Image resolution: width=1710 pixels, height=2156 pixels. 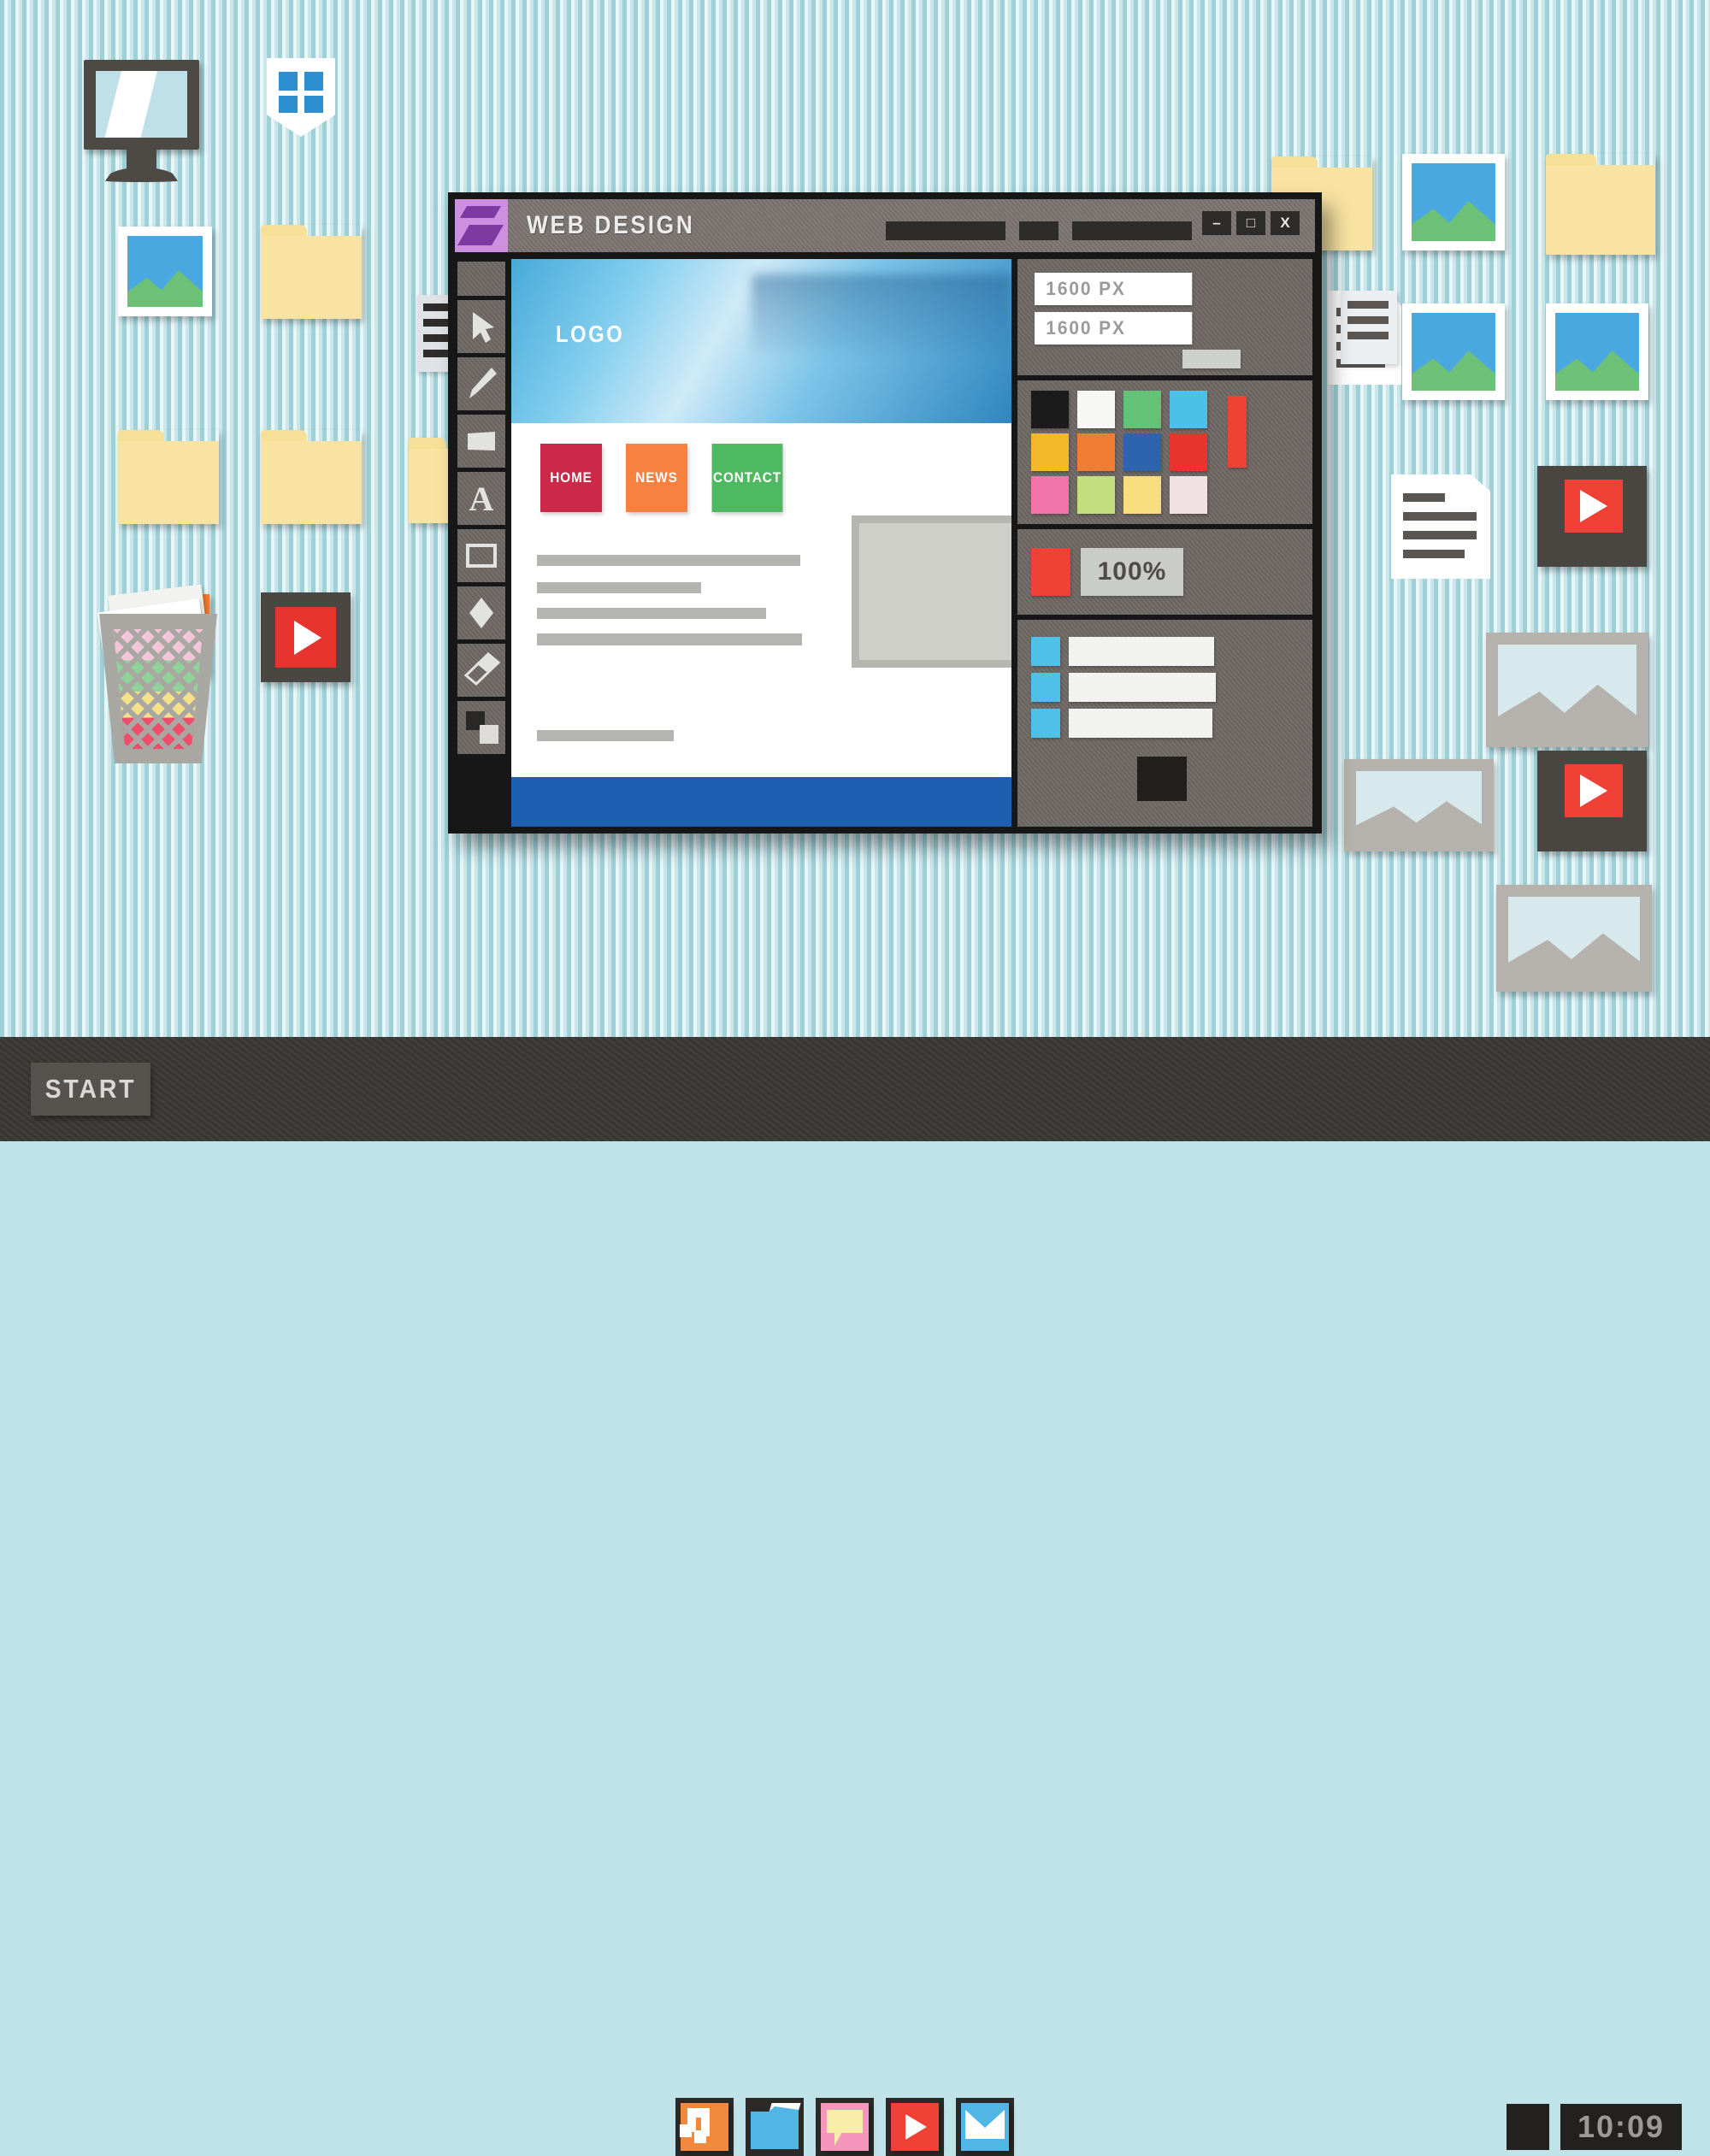 I want to click on palette-swatch-pink, so click(x=1050, y=495).